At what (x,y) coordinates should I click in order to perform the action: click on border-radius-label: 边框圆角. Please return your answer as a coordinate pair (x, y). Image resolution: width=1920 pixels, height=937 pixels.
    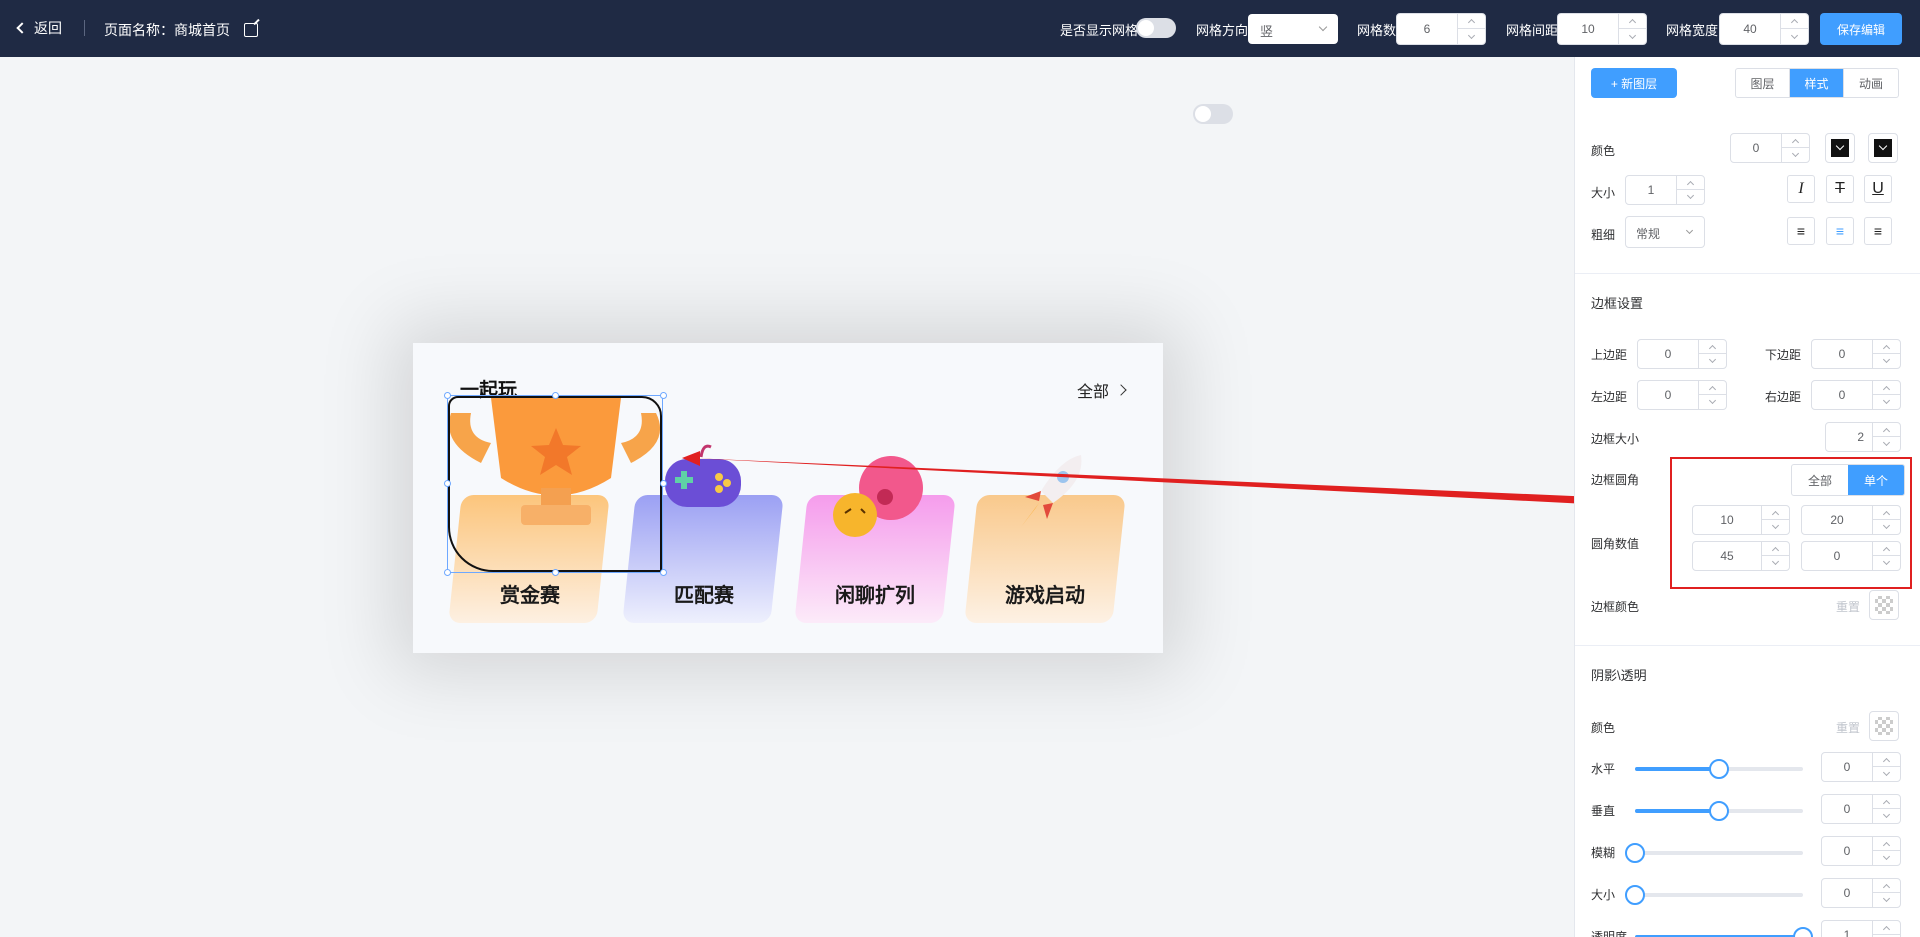
    Looking at the image, I should click on (1615, 480).